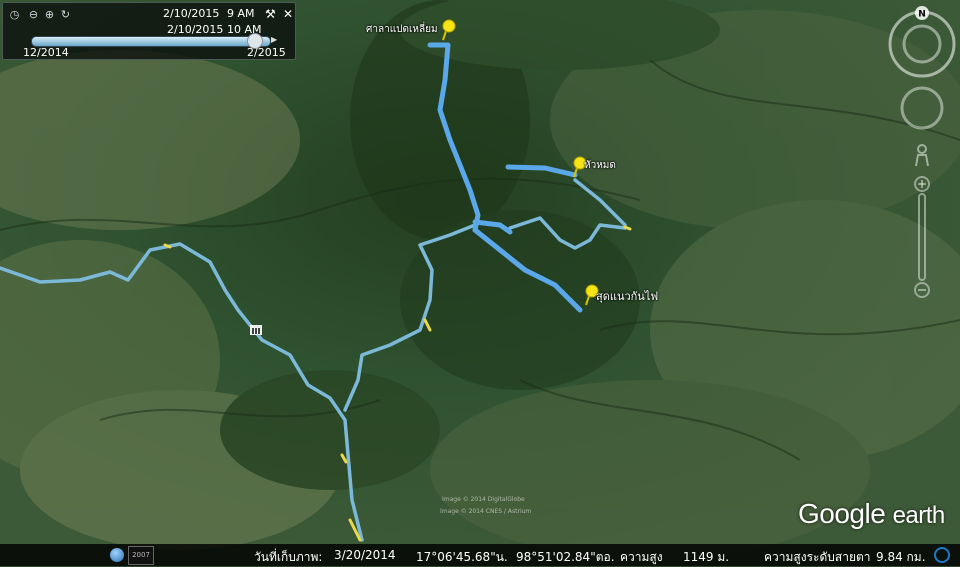 Image resolution: width=960 pixels, height=567 pixels. What do you see at coordinates (922, 155) in the screenshot?
I see `street-view-icon` at bounding box center [922, 155].